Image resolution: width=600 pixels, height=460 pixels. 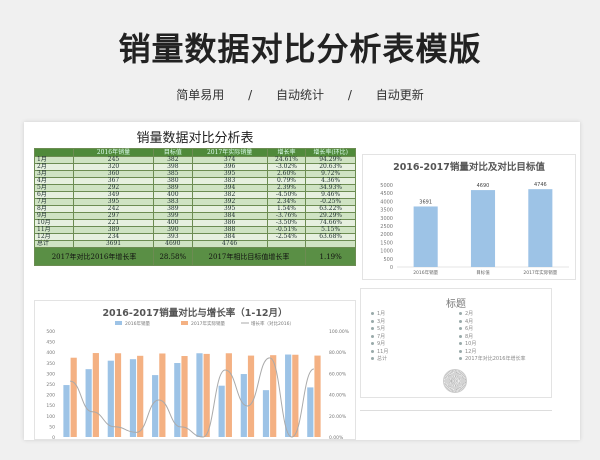 What do you see at coordinates (495, 359) in the screenshot?
I see `legend-label: 2017年对比2016年增长率` at bounding box center [495, 359].